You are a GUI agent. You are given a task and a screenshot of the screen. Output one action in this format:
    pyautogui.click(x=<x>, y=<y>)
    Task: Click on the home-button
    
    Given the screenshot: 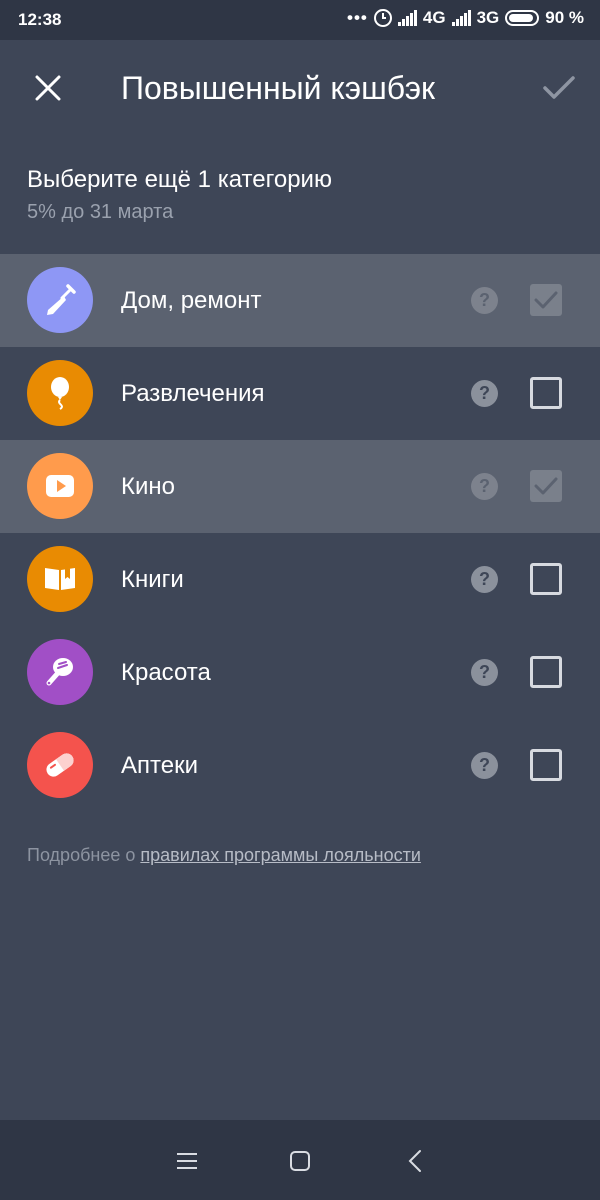 What is the action you would take?
    pyautogui.click(x=300, y=1161)
    